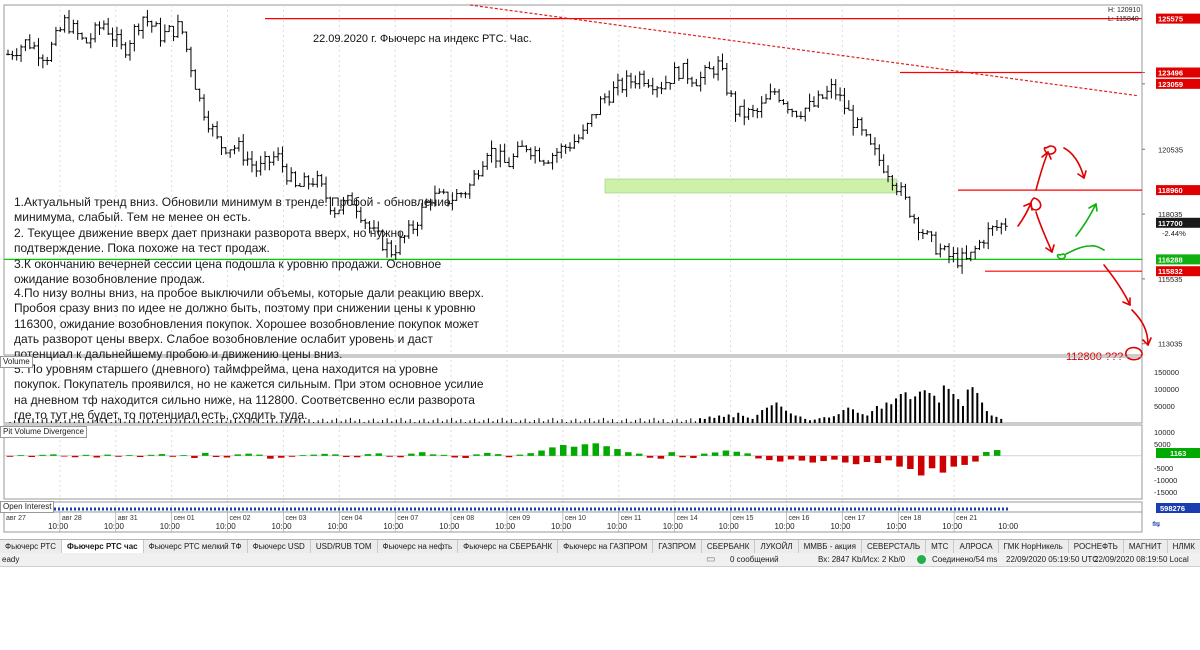 The width and height of the screenshot is (1200, 650). I want to click on price-level-label: 123059, so click(1170, 84).